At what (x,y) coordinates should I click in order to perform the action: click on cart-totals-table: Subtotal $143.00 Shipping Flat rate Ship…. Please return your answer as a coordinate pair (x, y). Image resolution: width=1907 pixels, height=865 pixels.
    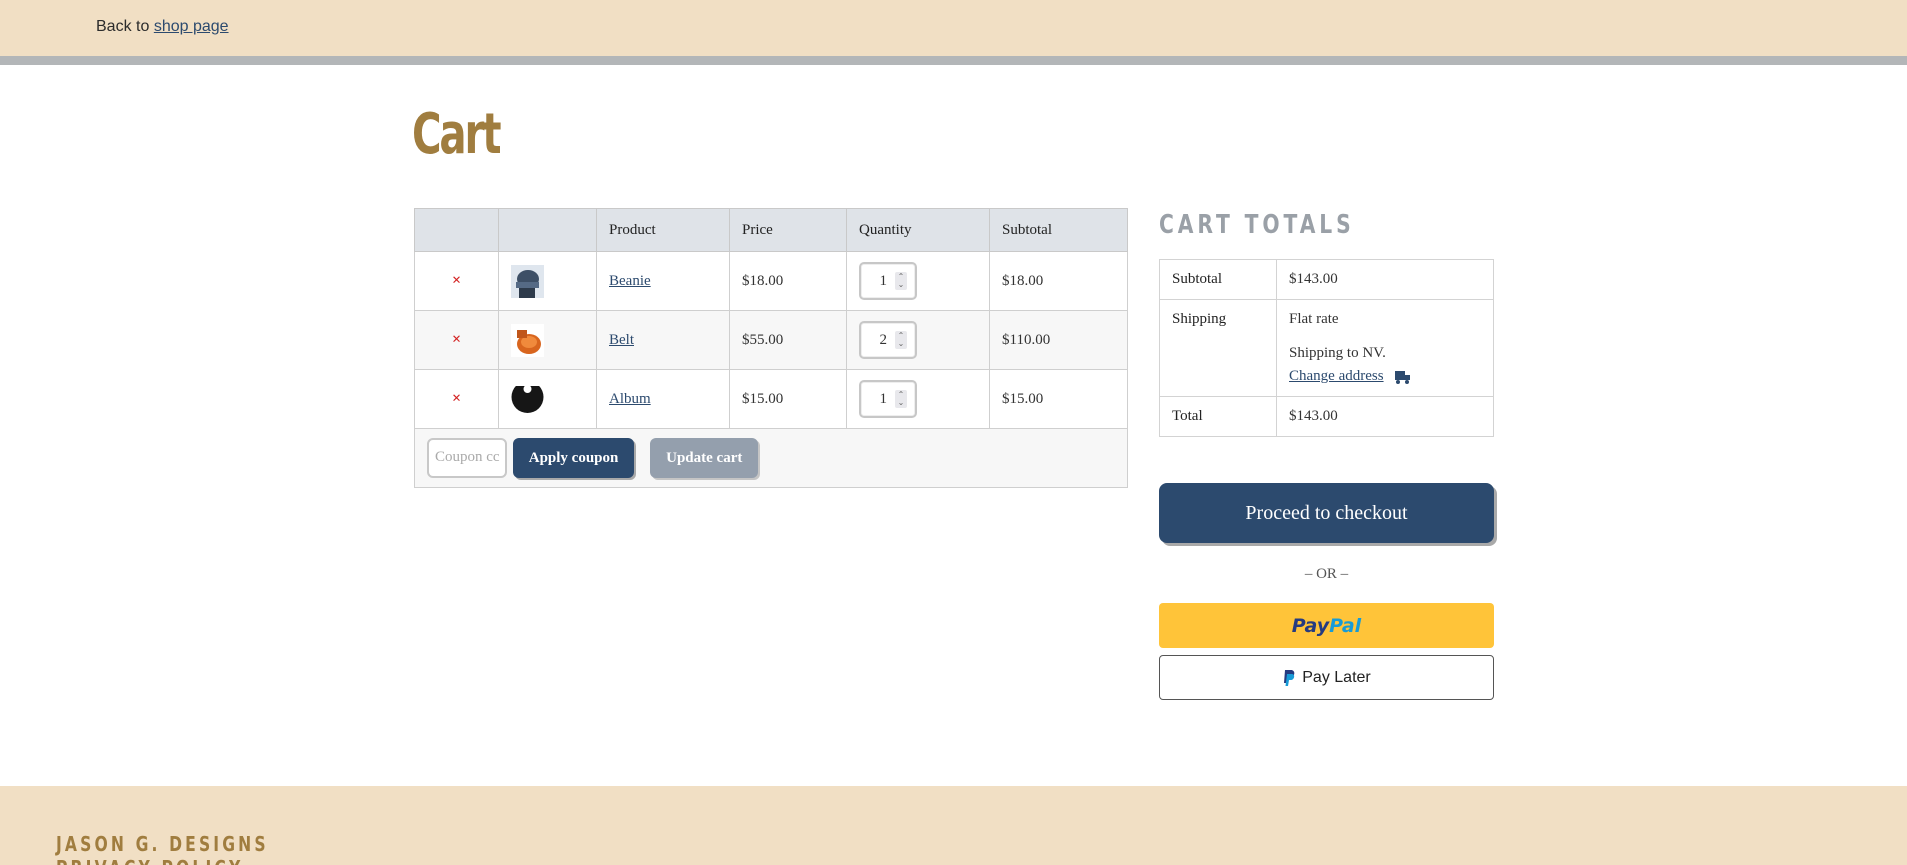
    Looking at the image, I should click on (1326, 348).